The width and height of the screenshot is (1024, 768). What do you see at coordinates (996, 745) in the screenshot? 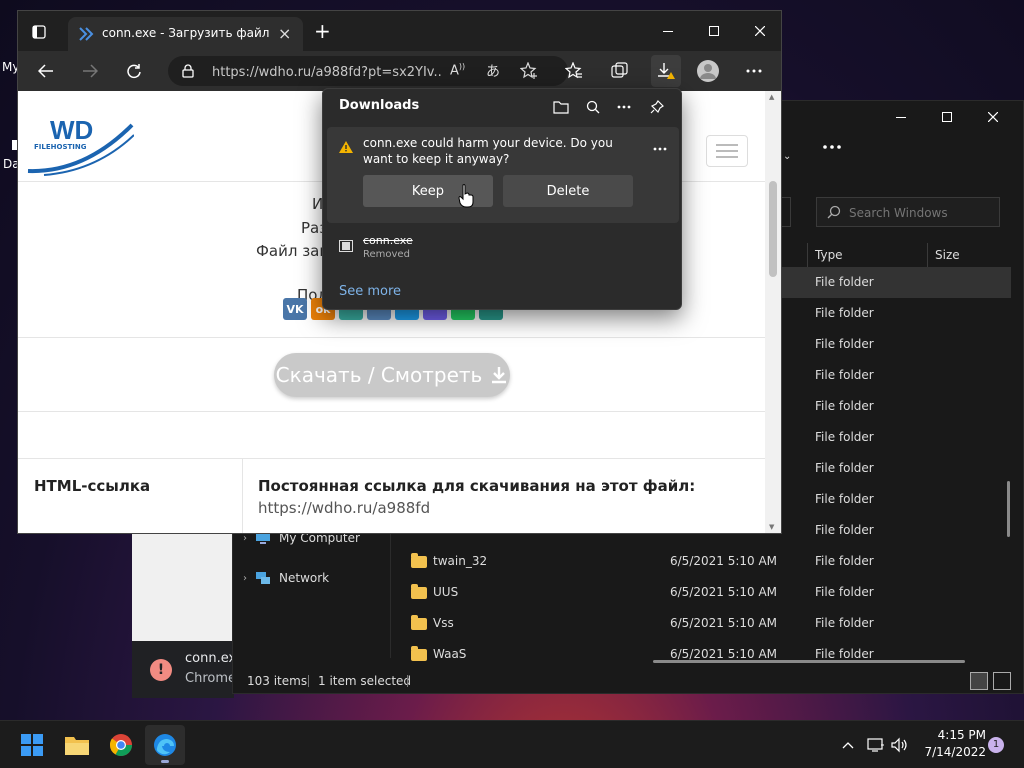
I see `notification-badge: 1` at bounding box center [996, 745].